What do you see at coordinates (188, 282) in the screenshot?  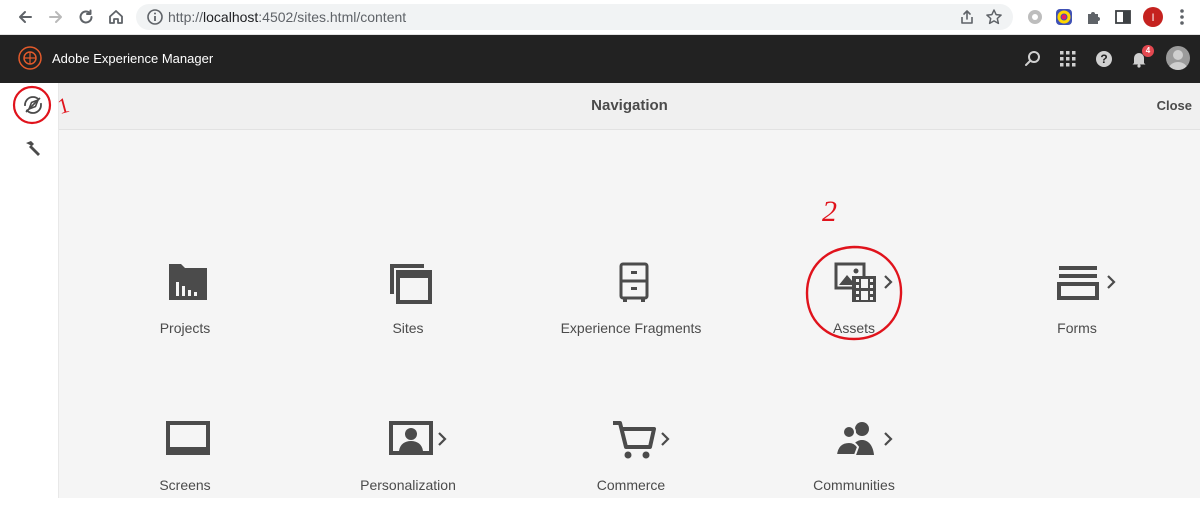 I see `projects-folder-icon` at bounding box center [188, 282].